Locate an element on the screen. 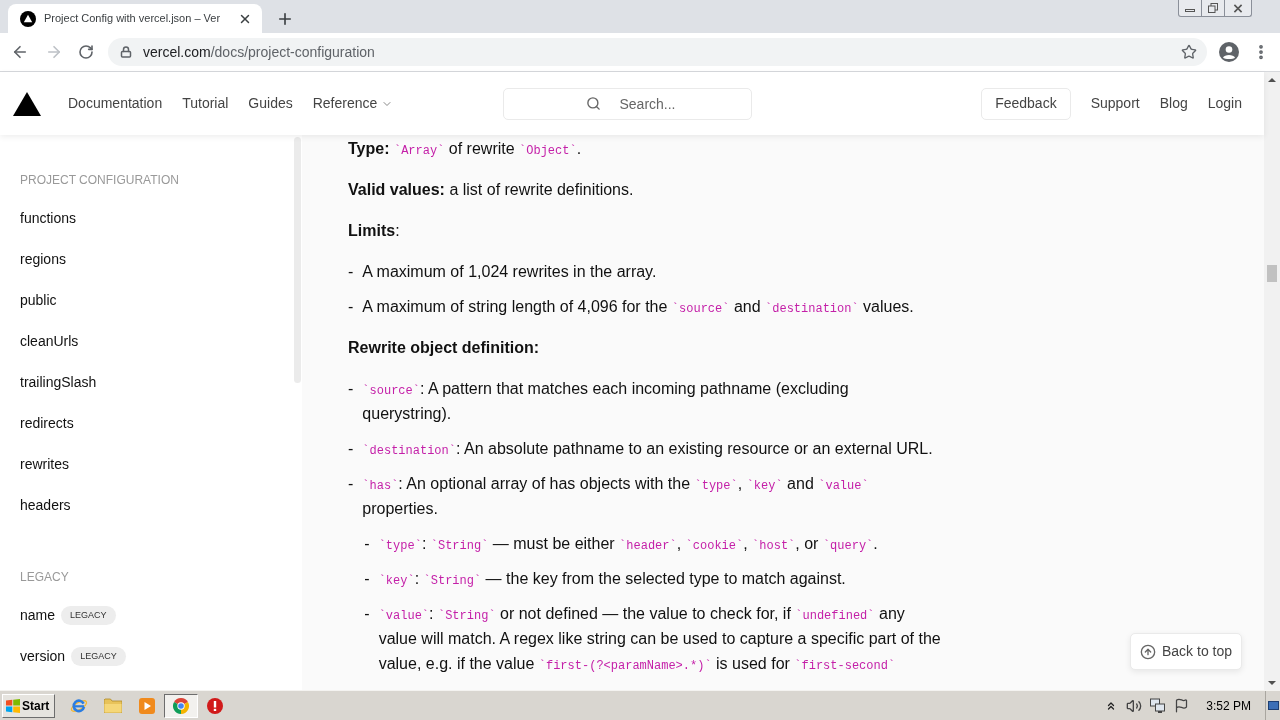 Image resolution: width=1280 pixels, height=720 pixels. scroll-down-icon is located at coordinates (1272, 683).